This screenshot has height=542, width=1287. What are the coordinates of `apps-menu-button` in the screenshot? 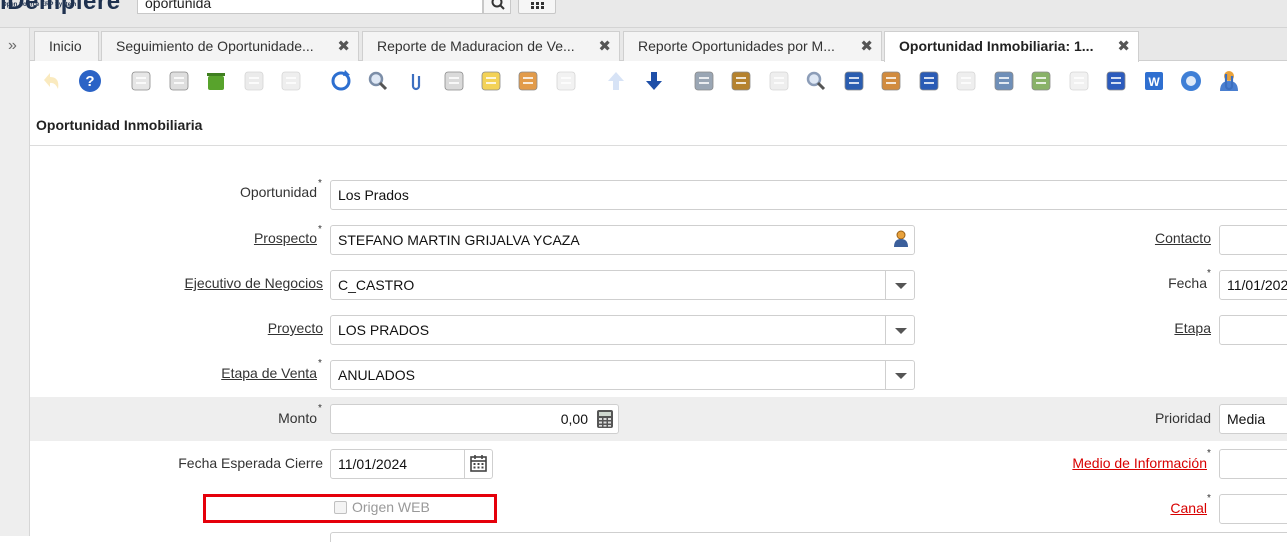 It's located at (537, 7).